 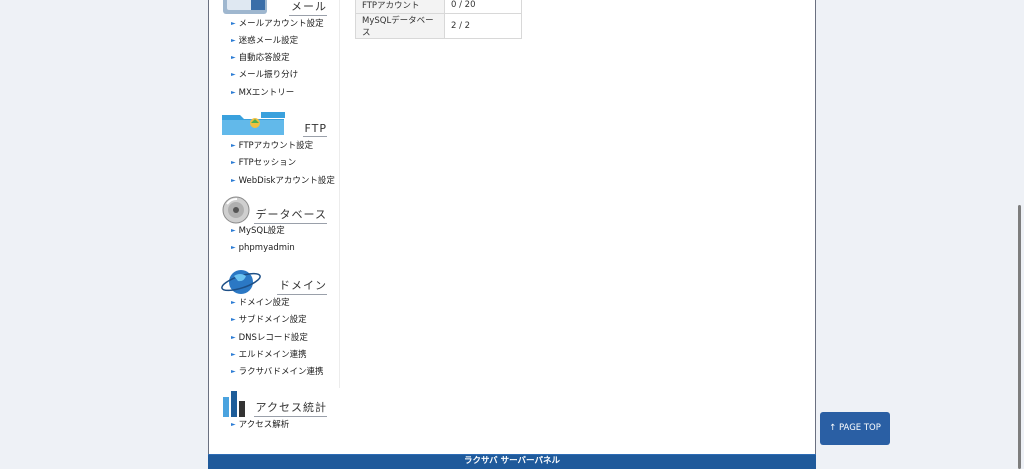 I want to click on sidebar-item-mail-account: ► メールアカウント設定, so click(x=277, y=24).